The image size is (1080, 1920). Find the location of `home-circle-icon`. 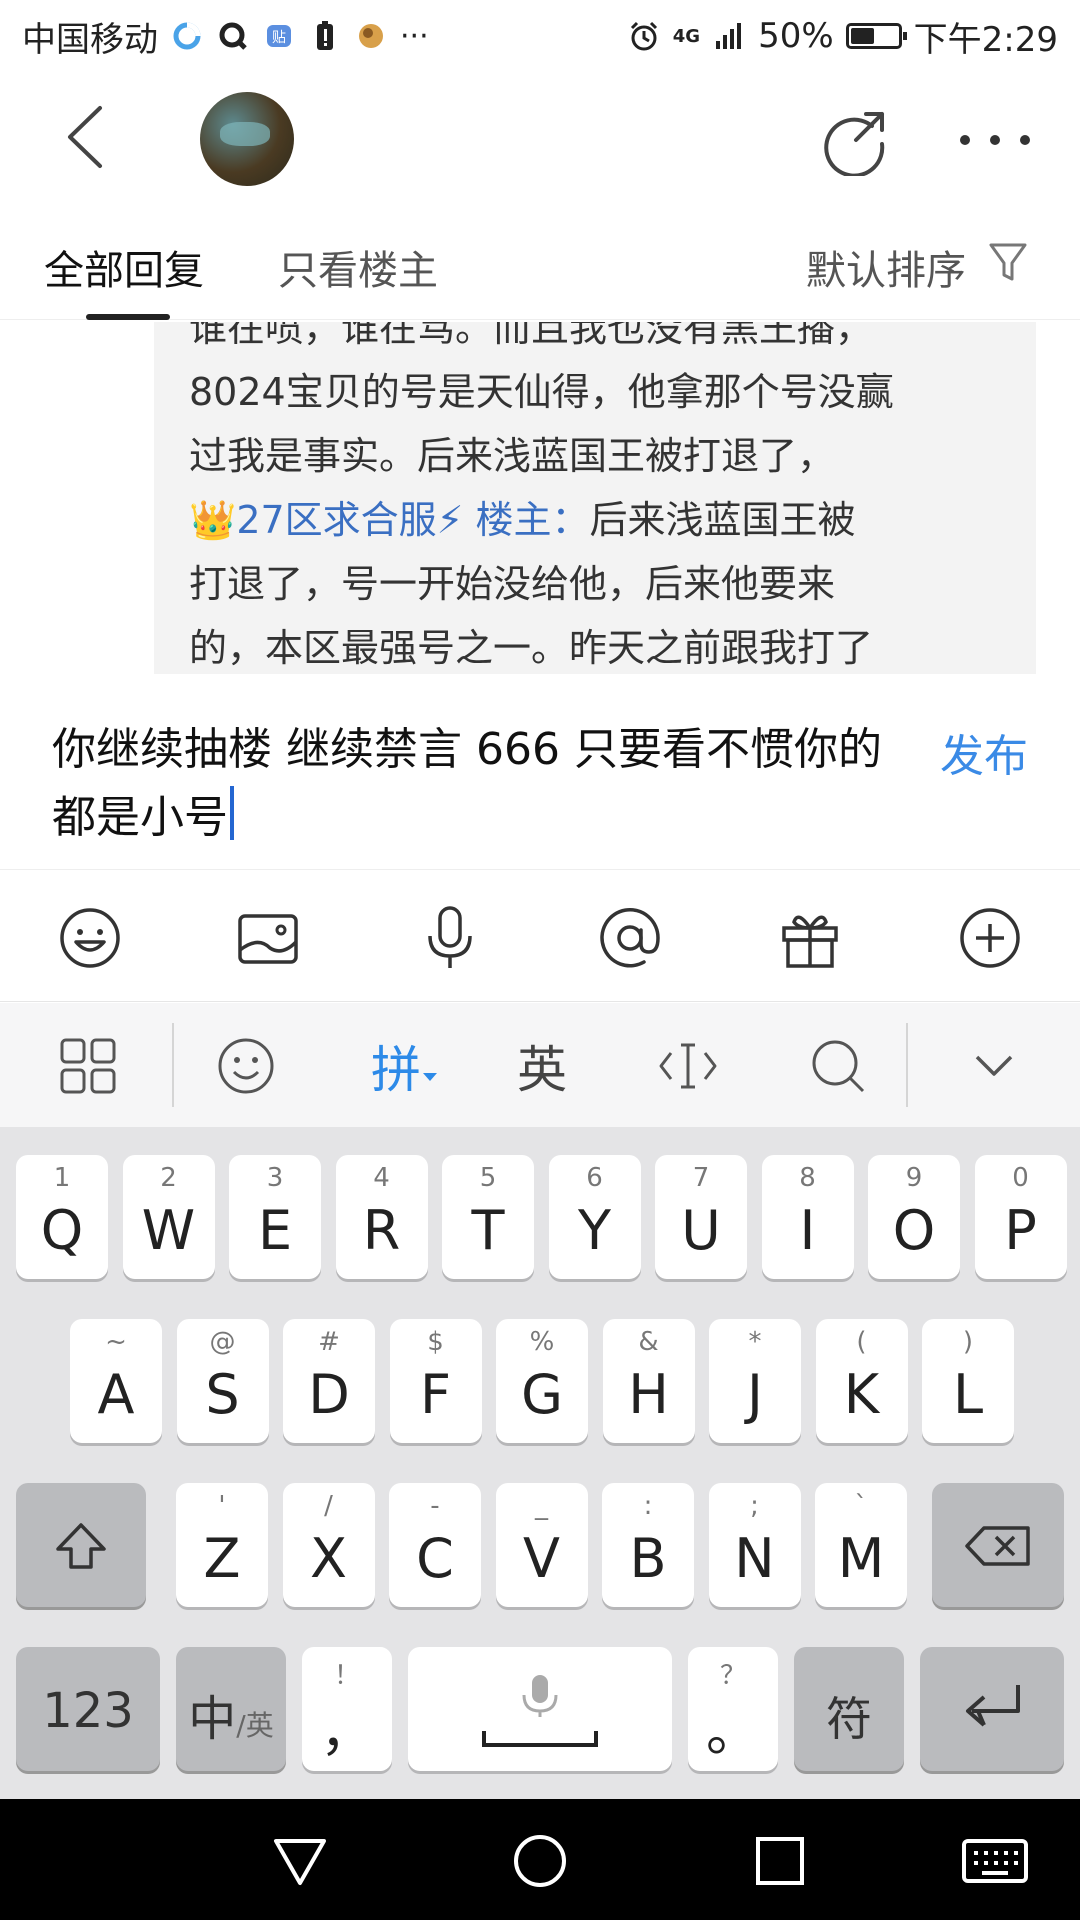

home-circle-icon is located at coordinates (540, 1861).